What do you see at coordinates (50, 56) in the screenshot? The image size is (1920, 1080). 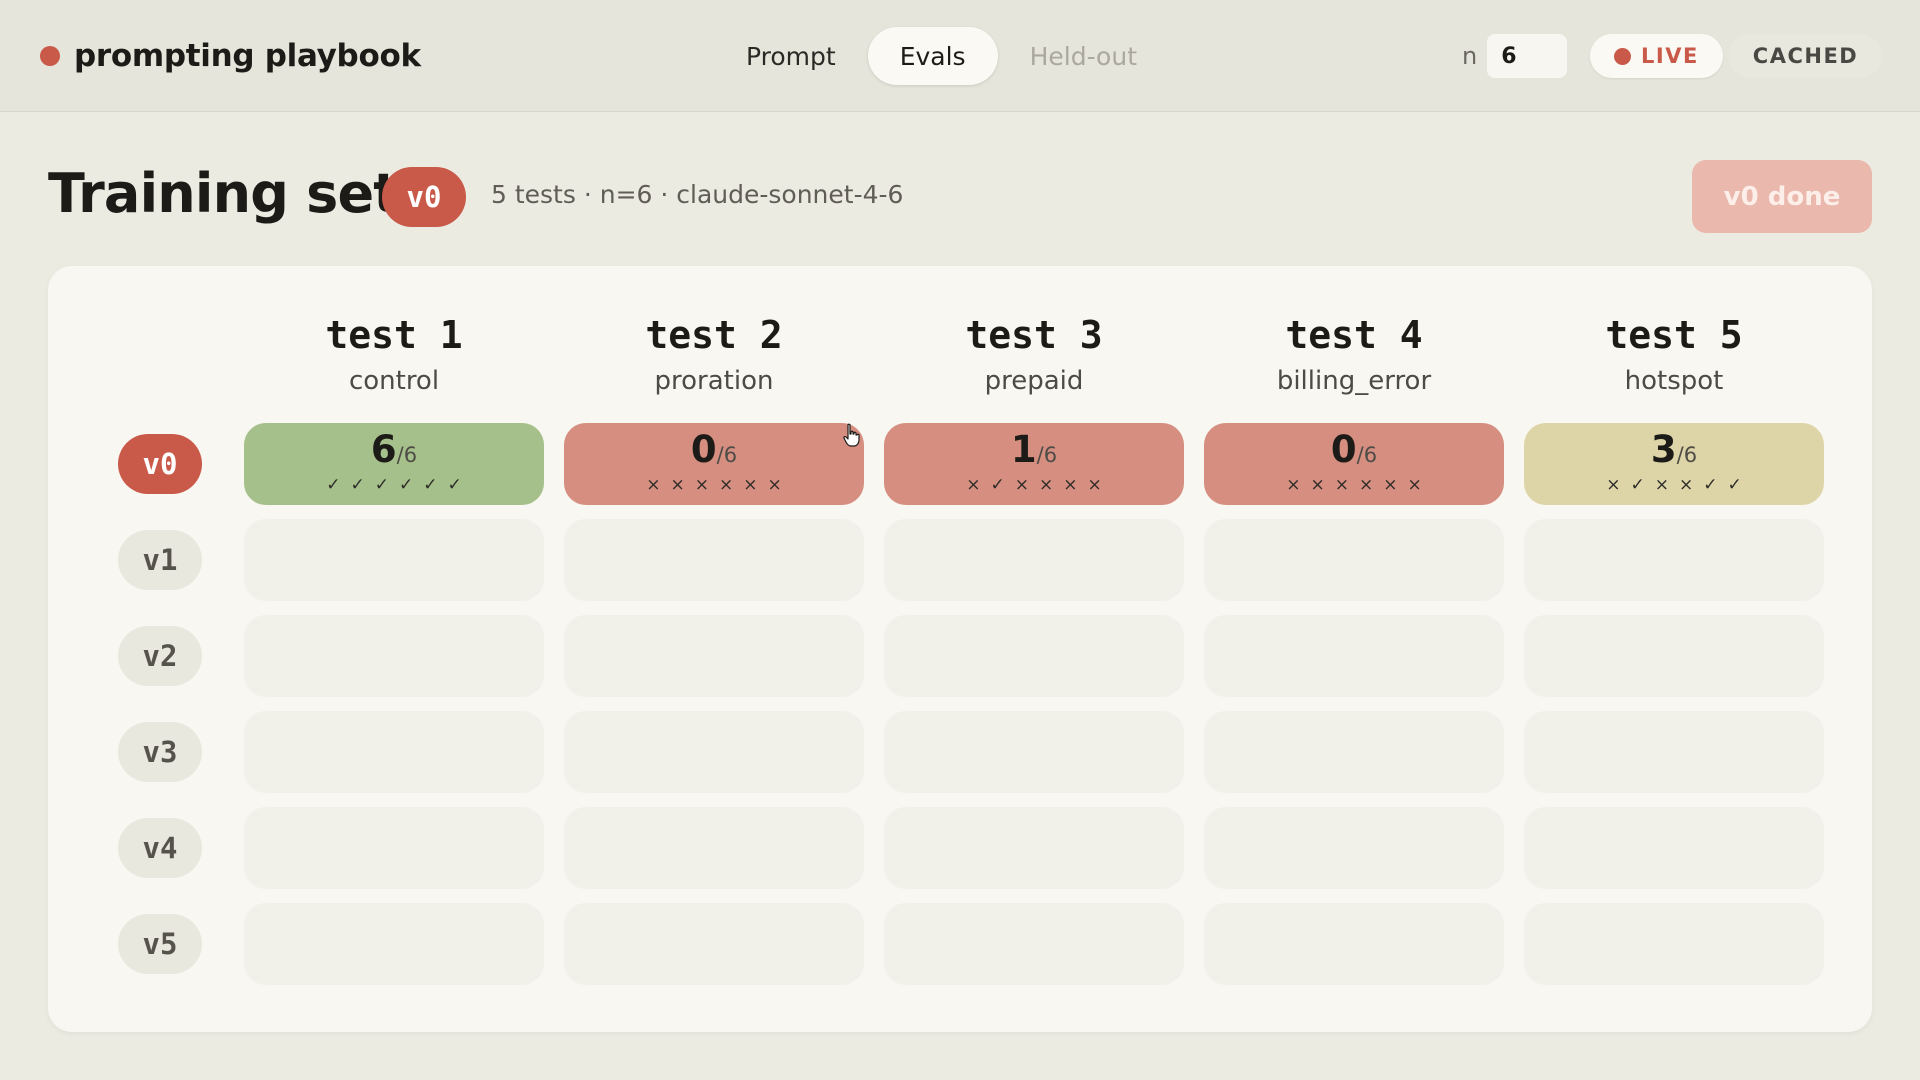 I see `brand-dot-icon` at bounding box center [50, 56].